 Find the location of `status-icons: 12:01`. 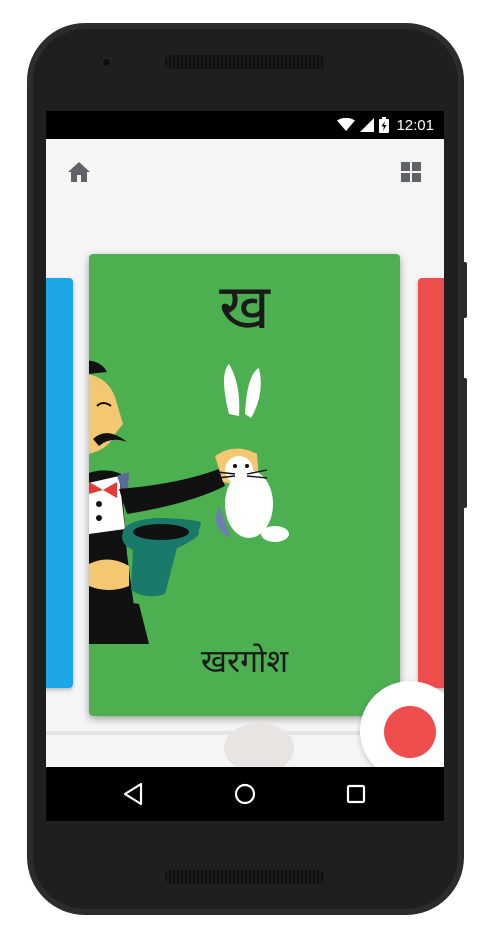

status-icons: 12:01 is located at coordinates (385, 125).